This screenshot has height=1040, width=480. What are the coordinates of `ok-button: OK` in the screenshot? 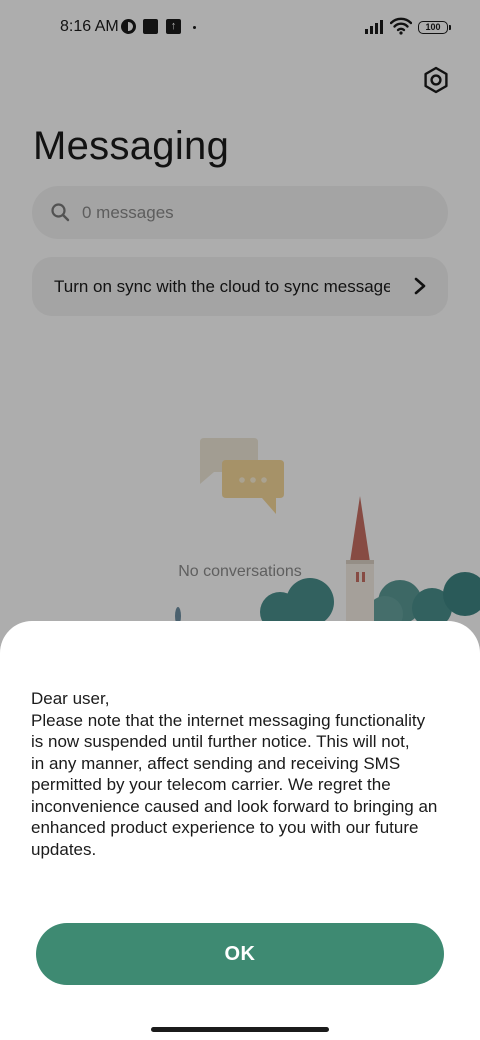 It's located at (240, 954).